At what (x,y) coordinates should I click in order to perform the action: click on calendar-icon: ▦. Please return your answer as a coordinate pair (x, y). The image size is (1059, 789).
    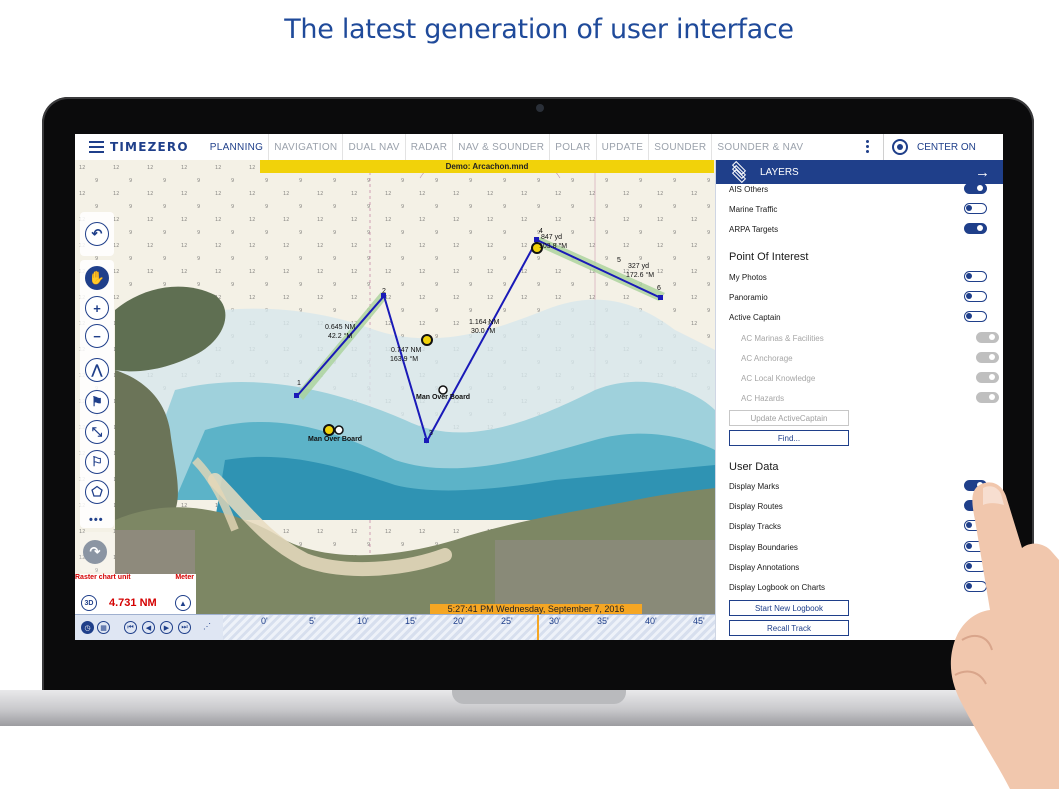
    Looking at the image, I should click on (103, 627).